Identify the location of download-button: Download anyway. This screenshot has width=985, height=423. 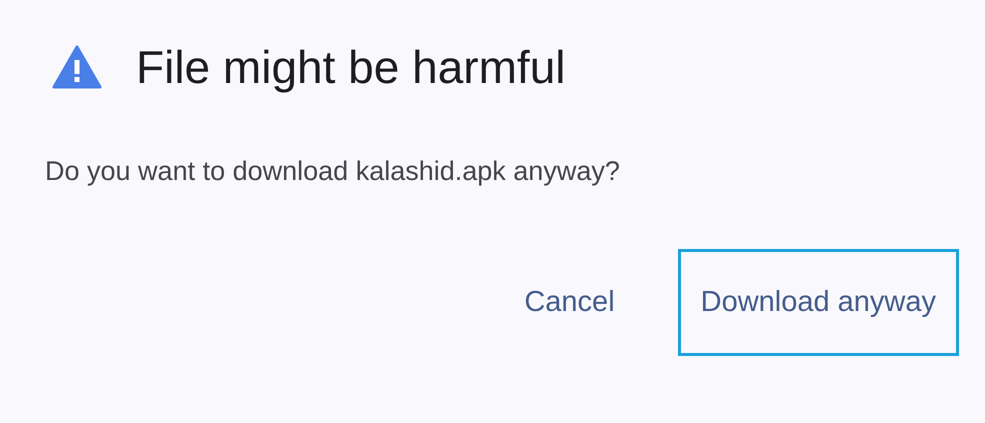
(818, 302).